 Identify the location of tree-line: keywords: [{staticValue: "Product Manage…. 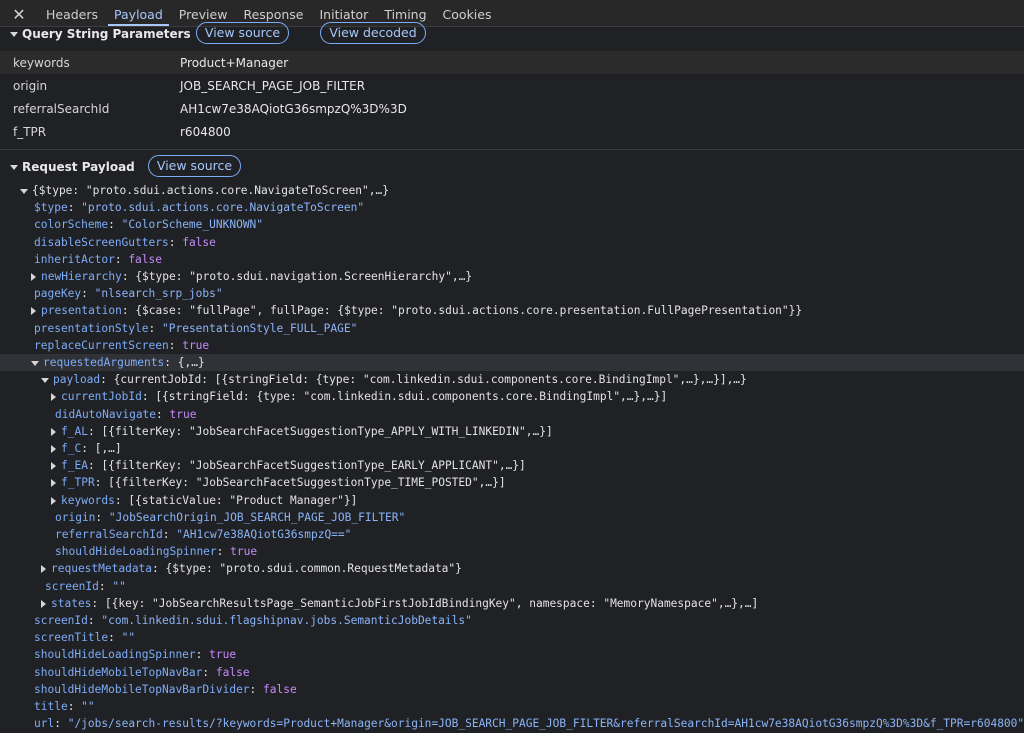
(512, 500).